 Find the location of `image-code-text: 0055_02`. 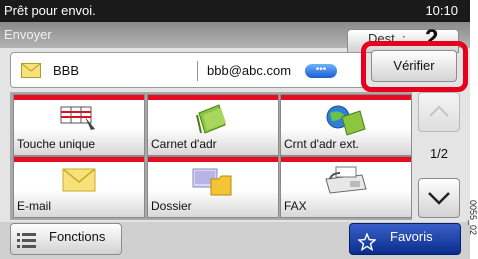

image-code-text: 0055_02 is located at coordinates (473, 218).